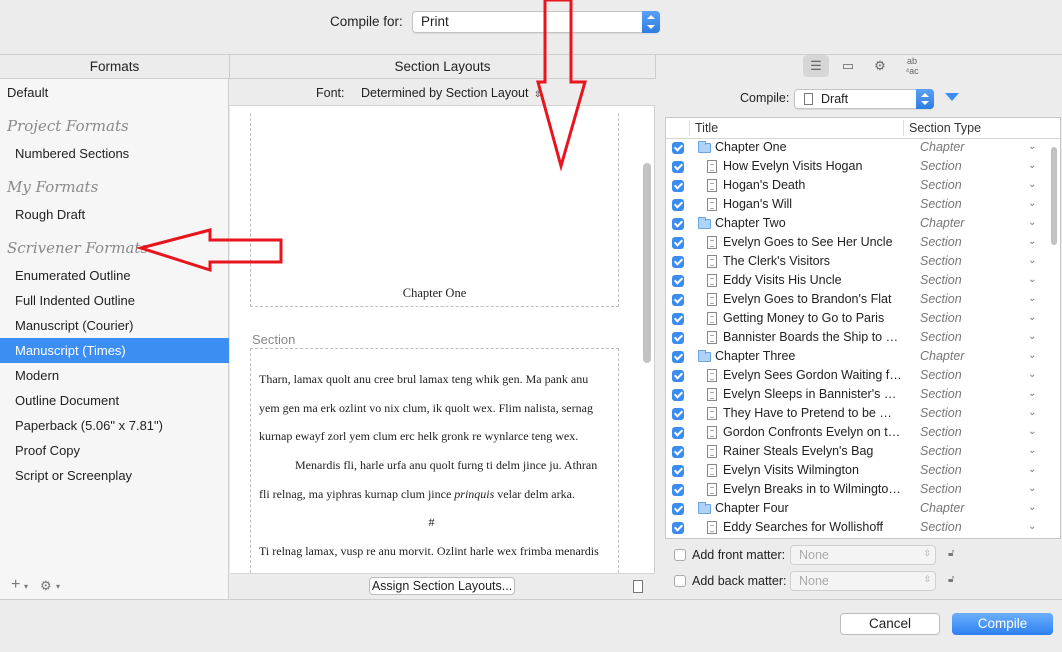 This screenshot has height=652, width=1062. What do you see at coordinates (863, 262) in the screenshot?
I see `table-row: The Clerk's Visitors Section ⌄` at bounding box center [863, 262].